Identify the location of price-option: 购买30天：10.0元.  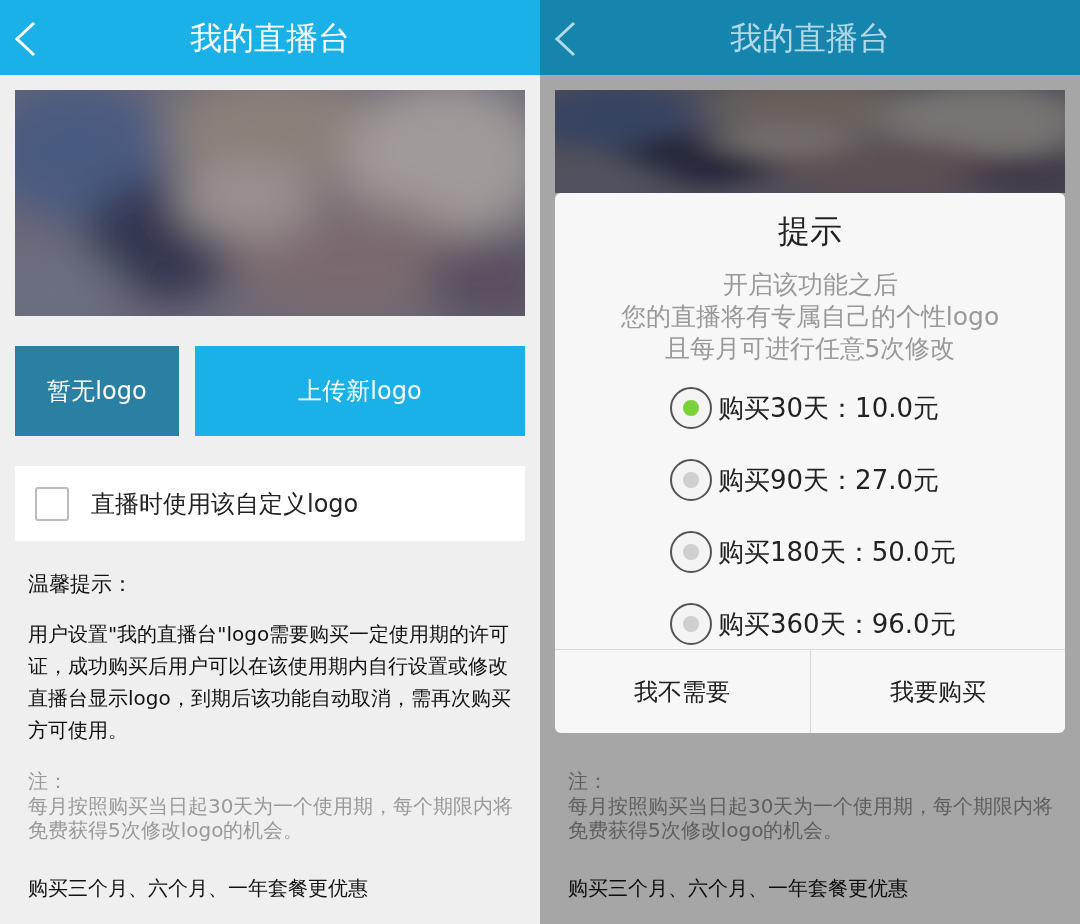
(813, 408).